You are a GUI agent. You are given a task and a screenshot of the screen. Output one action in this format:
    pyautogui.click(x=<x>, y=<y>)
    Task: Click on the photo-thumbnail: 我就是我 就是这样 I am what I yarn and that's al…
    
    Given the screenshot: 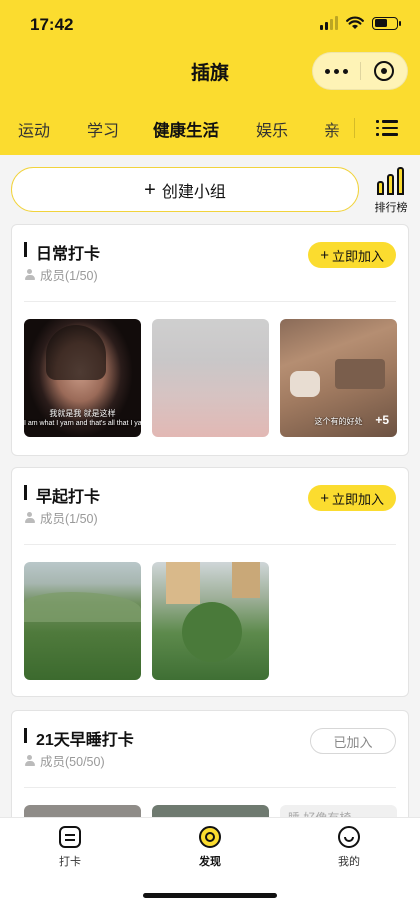 What is the action you would take?
    pyautogui.click(x=82, y=378)
    